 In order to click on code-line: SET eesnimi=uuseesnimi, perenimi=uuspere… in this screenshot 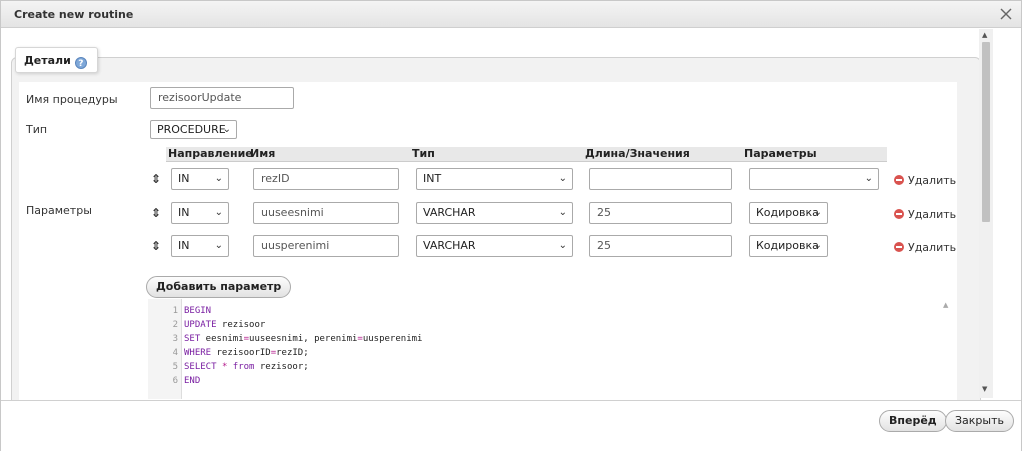, I will do `click(303, 339)`.